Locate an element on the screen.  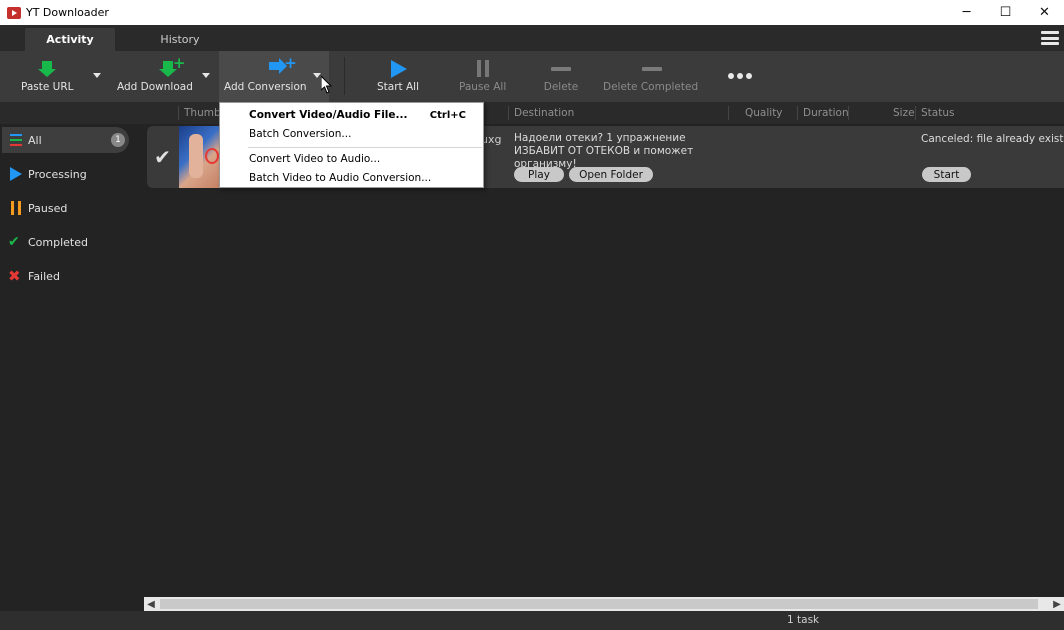
toolbar-divider is located at coordinates (344, 76).